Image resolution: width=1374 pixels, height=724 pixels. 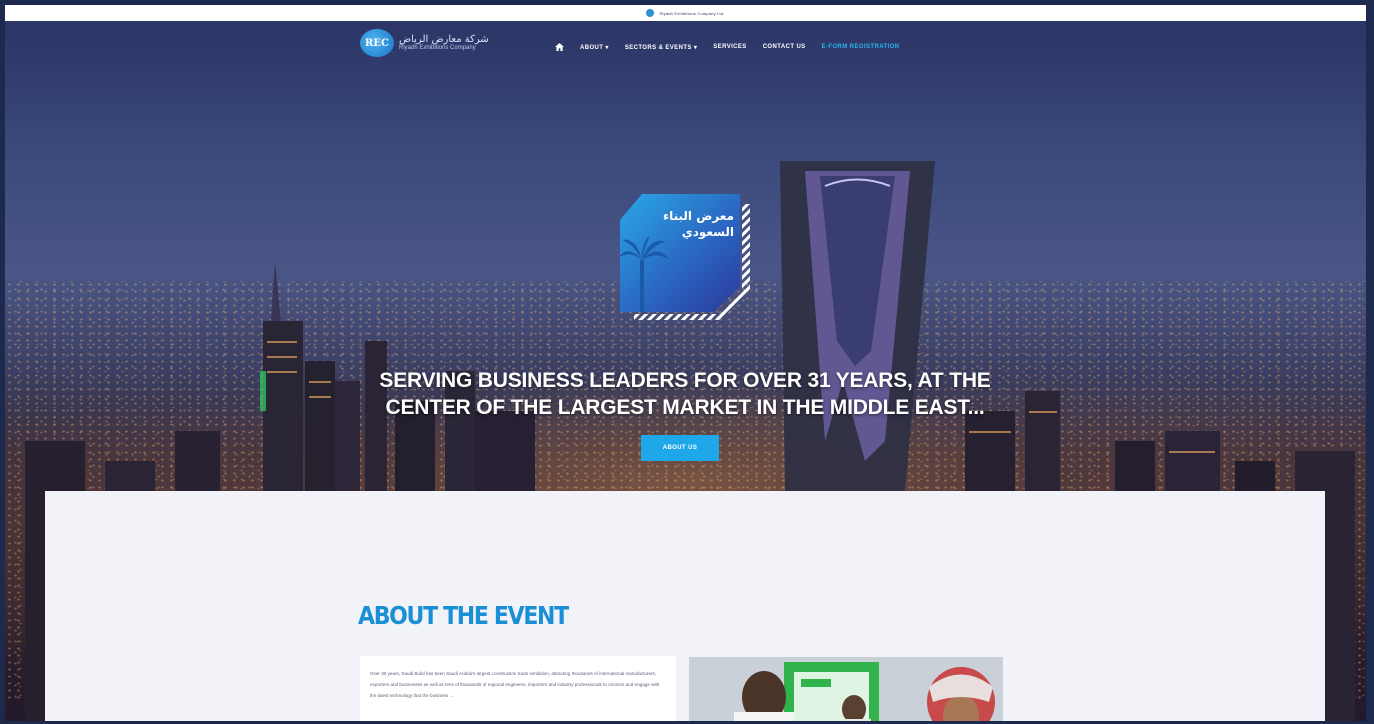 I want to click on nav-item-e-form-registration: E-FORM REGISTRATION, so click(x=861, y=47).